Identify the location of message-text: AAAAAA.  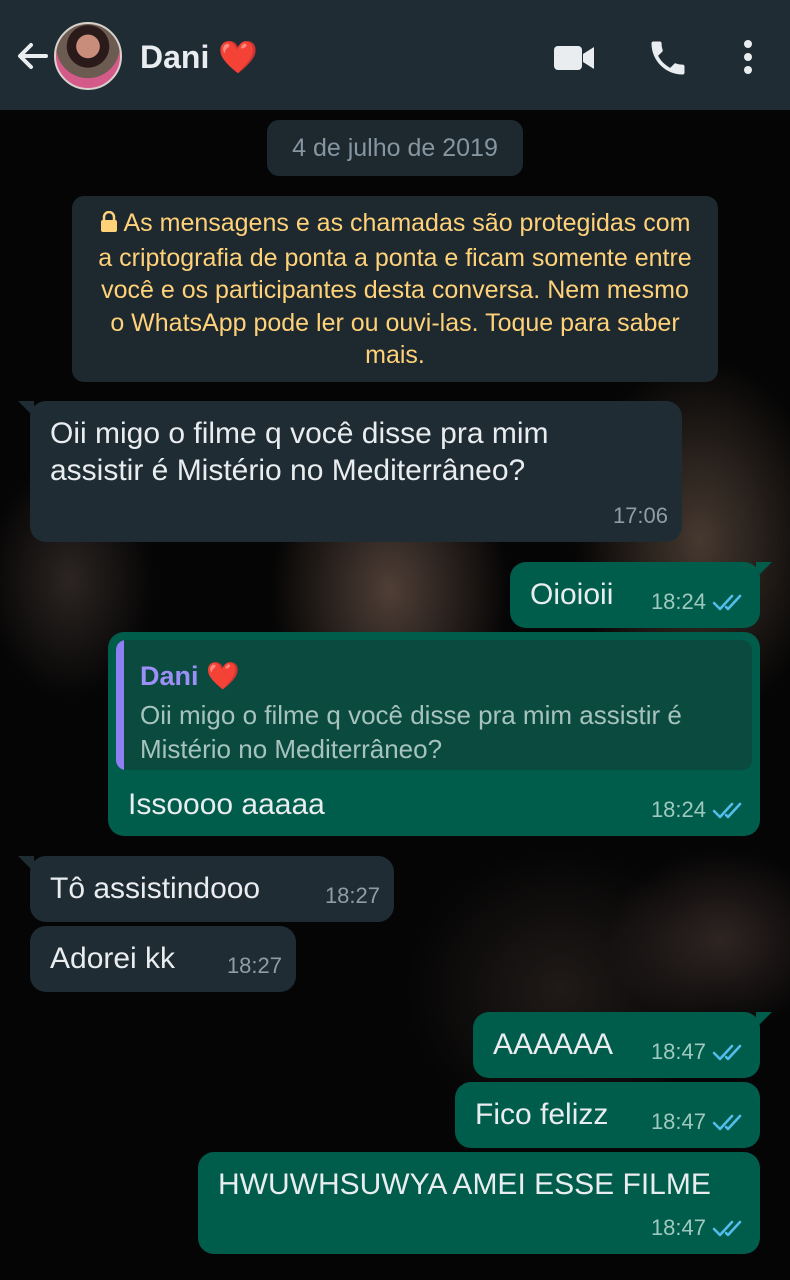
(553, 1044).